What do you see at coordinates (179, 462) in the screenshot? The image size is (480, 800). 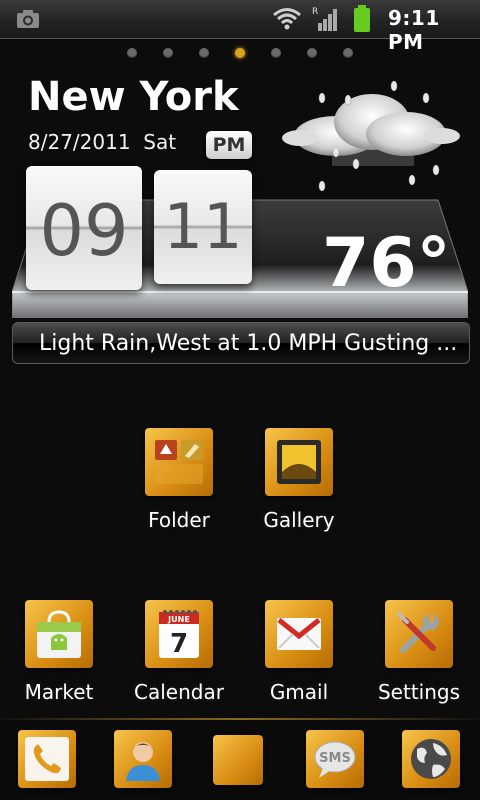 I see `folder-icon` at bounding box center [179, 462].